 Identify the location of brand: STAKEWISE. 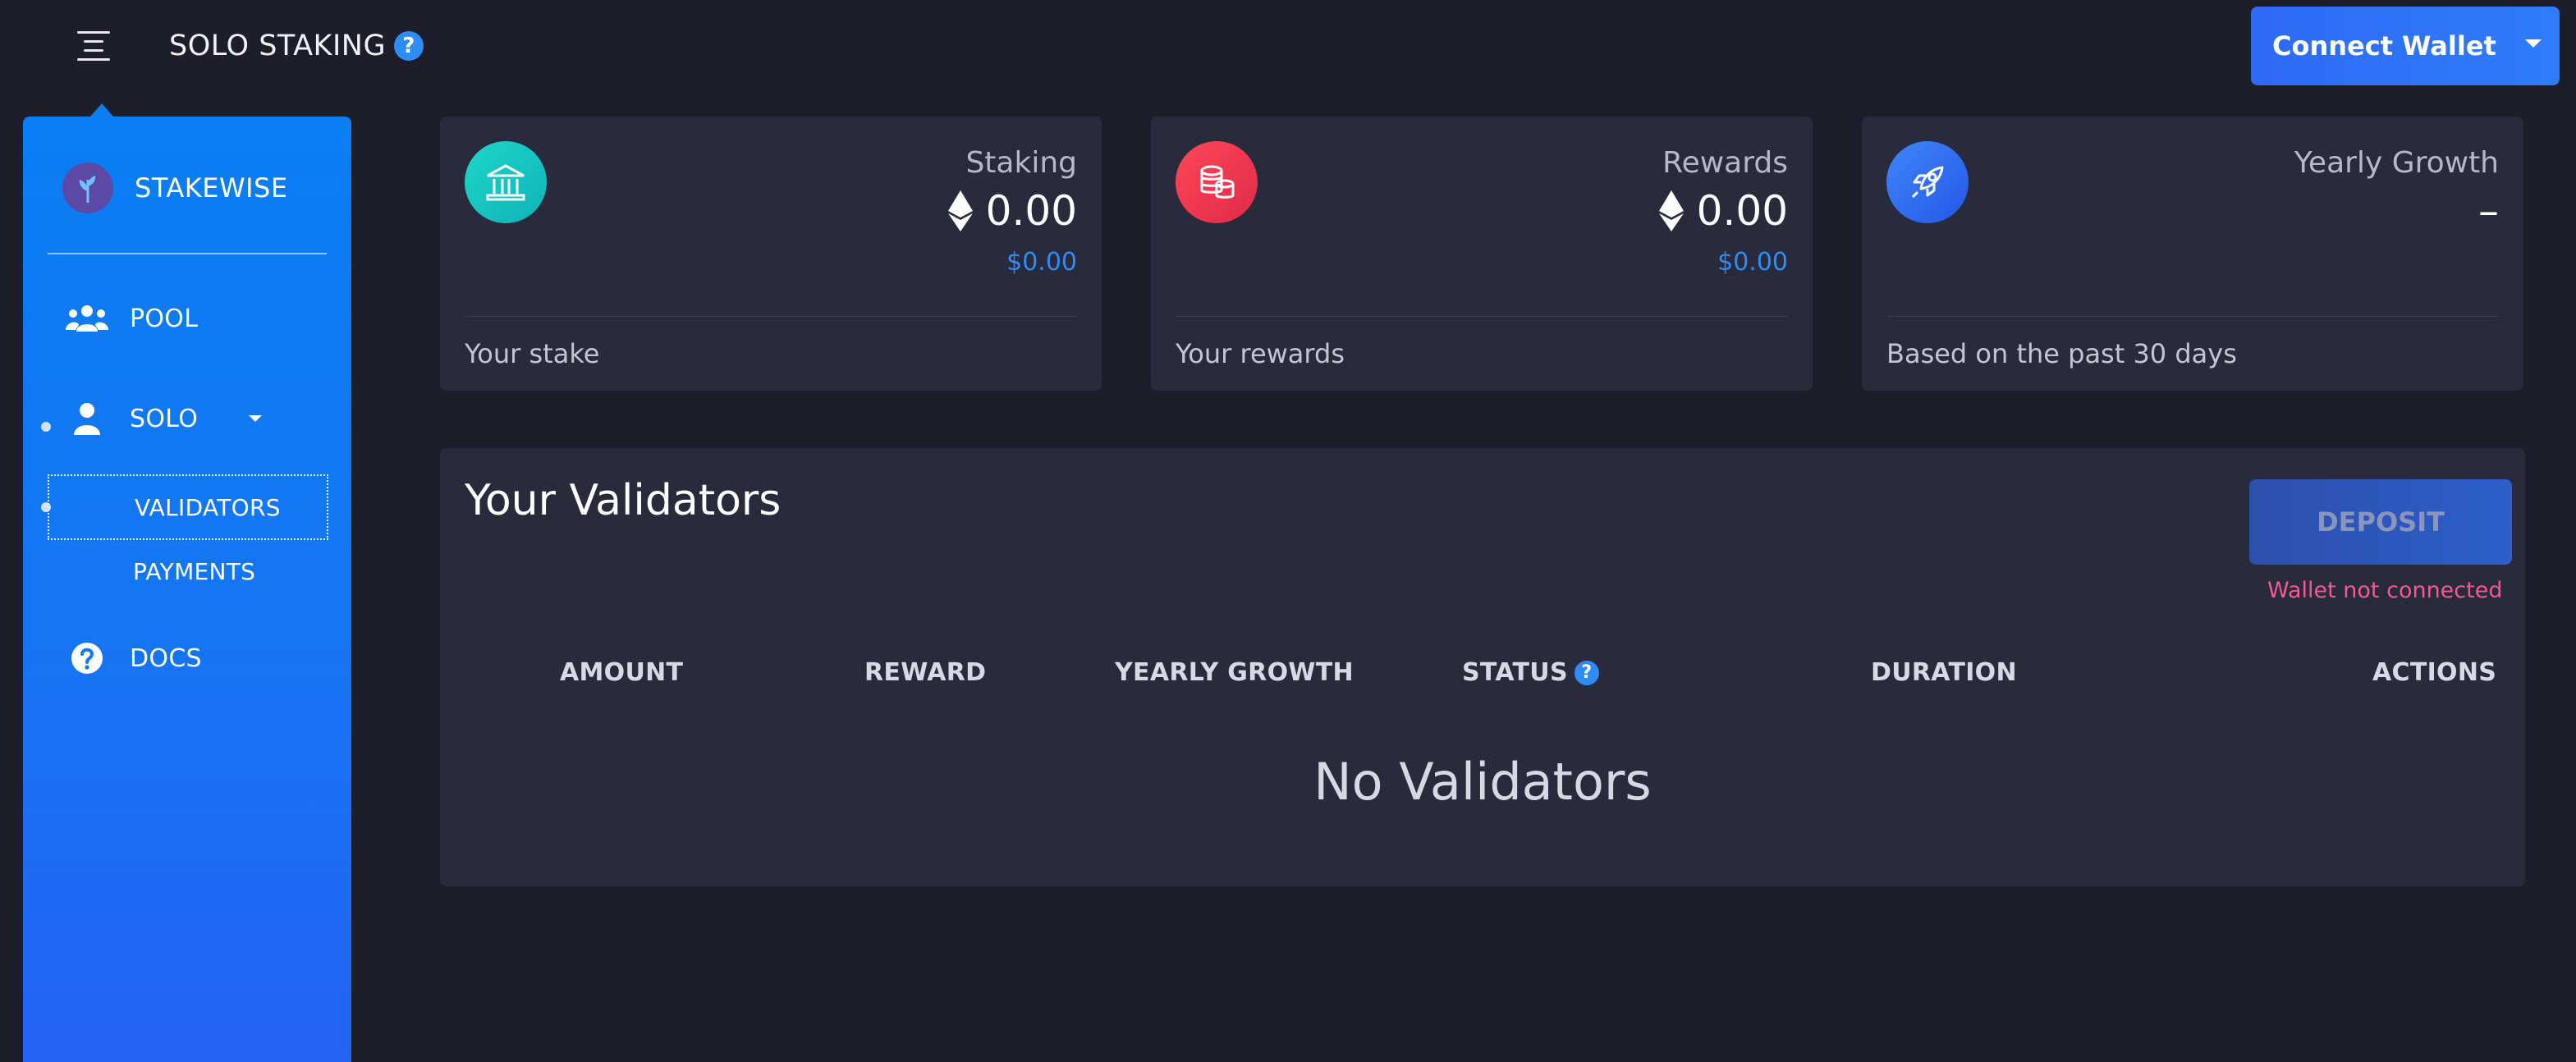
(175, 188).